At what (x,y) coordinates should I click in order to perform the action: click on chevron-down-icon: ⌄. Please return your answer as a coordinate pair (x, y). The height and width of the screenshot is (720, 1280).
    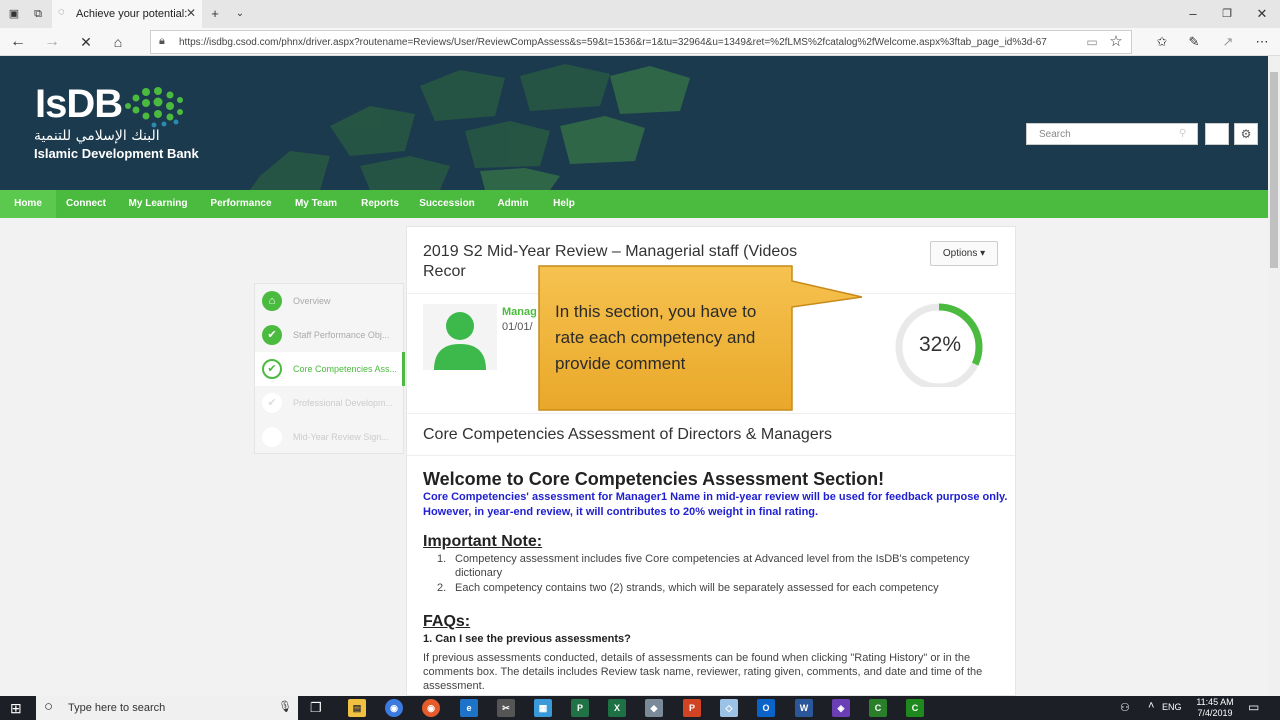
    Looking at the image, I should click on (240, 14).